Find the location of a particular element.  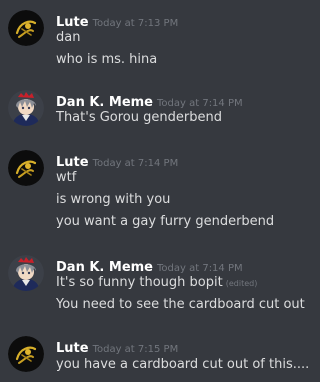

message-text: is wrong with you is located at coordinates (113, 199).